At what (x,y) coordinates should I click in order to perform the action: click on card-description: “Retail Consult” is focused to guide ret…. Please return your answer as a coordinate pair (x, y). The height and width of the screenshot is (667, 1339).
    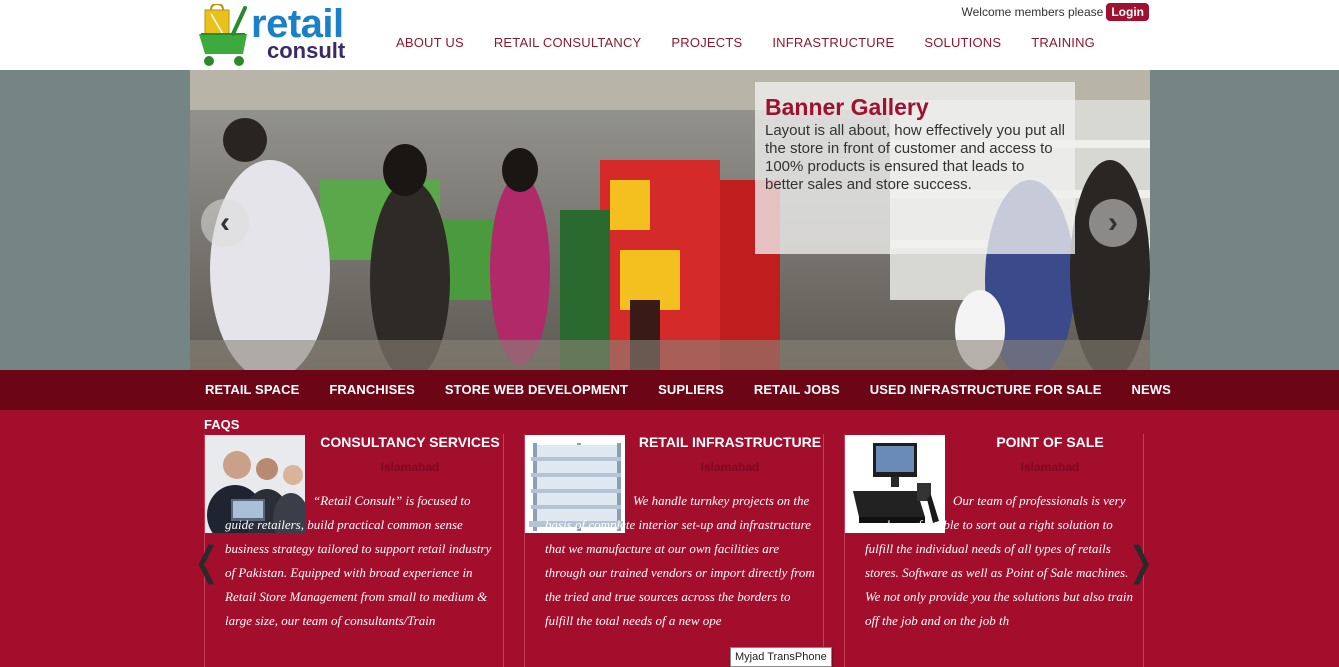
    Looking at the image, I should click on (358, 560).